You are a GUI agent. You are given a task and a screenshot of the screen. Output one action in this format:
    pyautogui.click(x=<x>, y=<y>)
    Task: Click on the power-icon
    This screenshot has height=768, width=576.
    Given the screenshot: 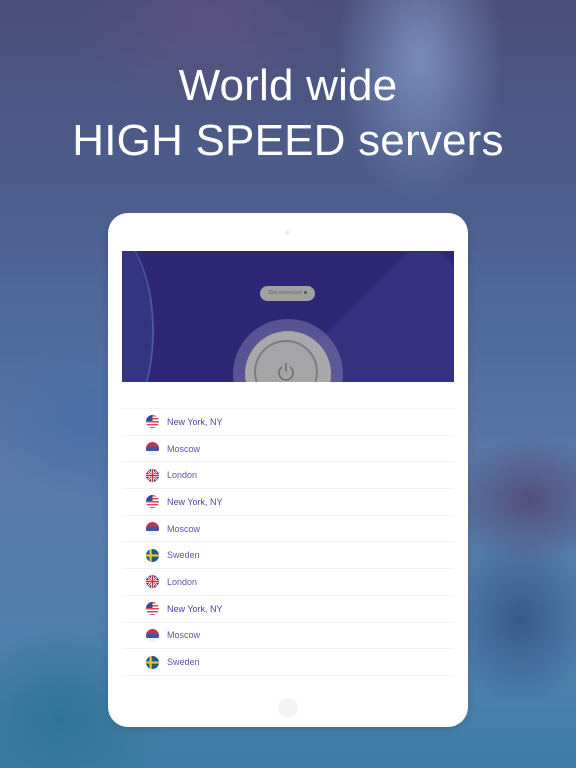 What is the action you would take?
    pyautogui.click(x=286, y=371)
    